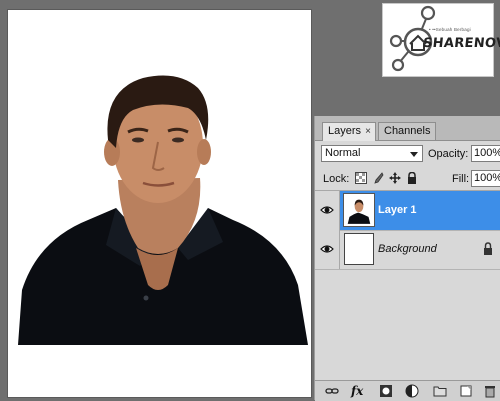 Image resolution: width=500 pixels, height=401 pixels. Describe the element at coordinates (368, 131) in the screenshot. I see `close-icon: ×` at that location.